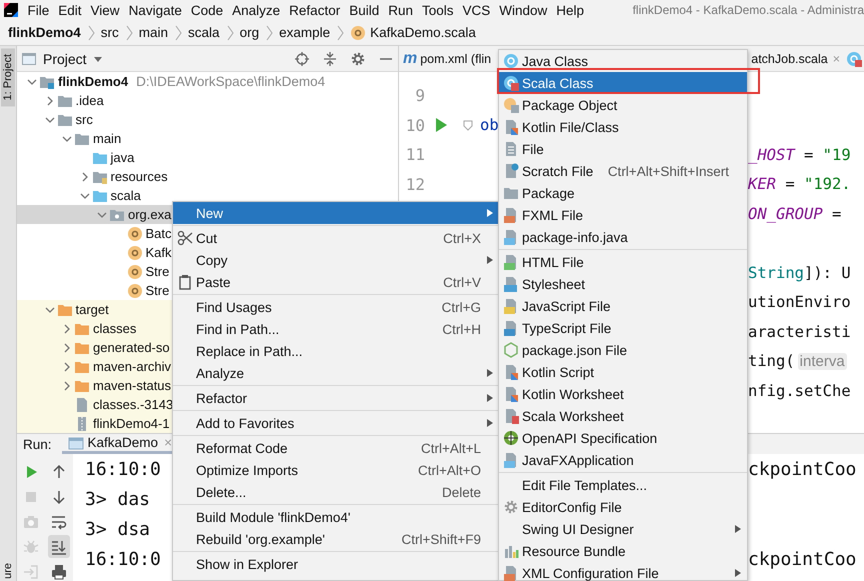 The height and width of the screenshot is (581, 864). Describe the element at coordinates (414, 184) in the screenshot. I see `line-number: 12` at that location.